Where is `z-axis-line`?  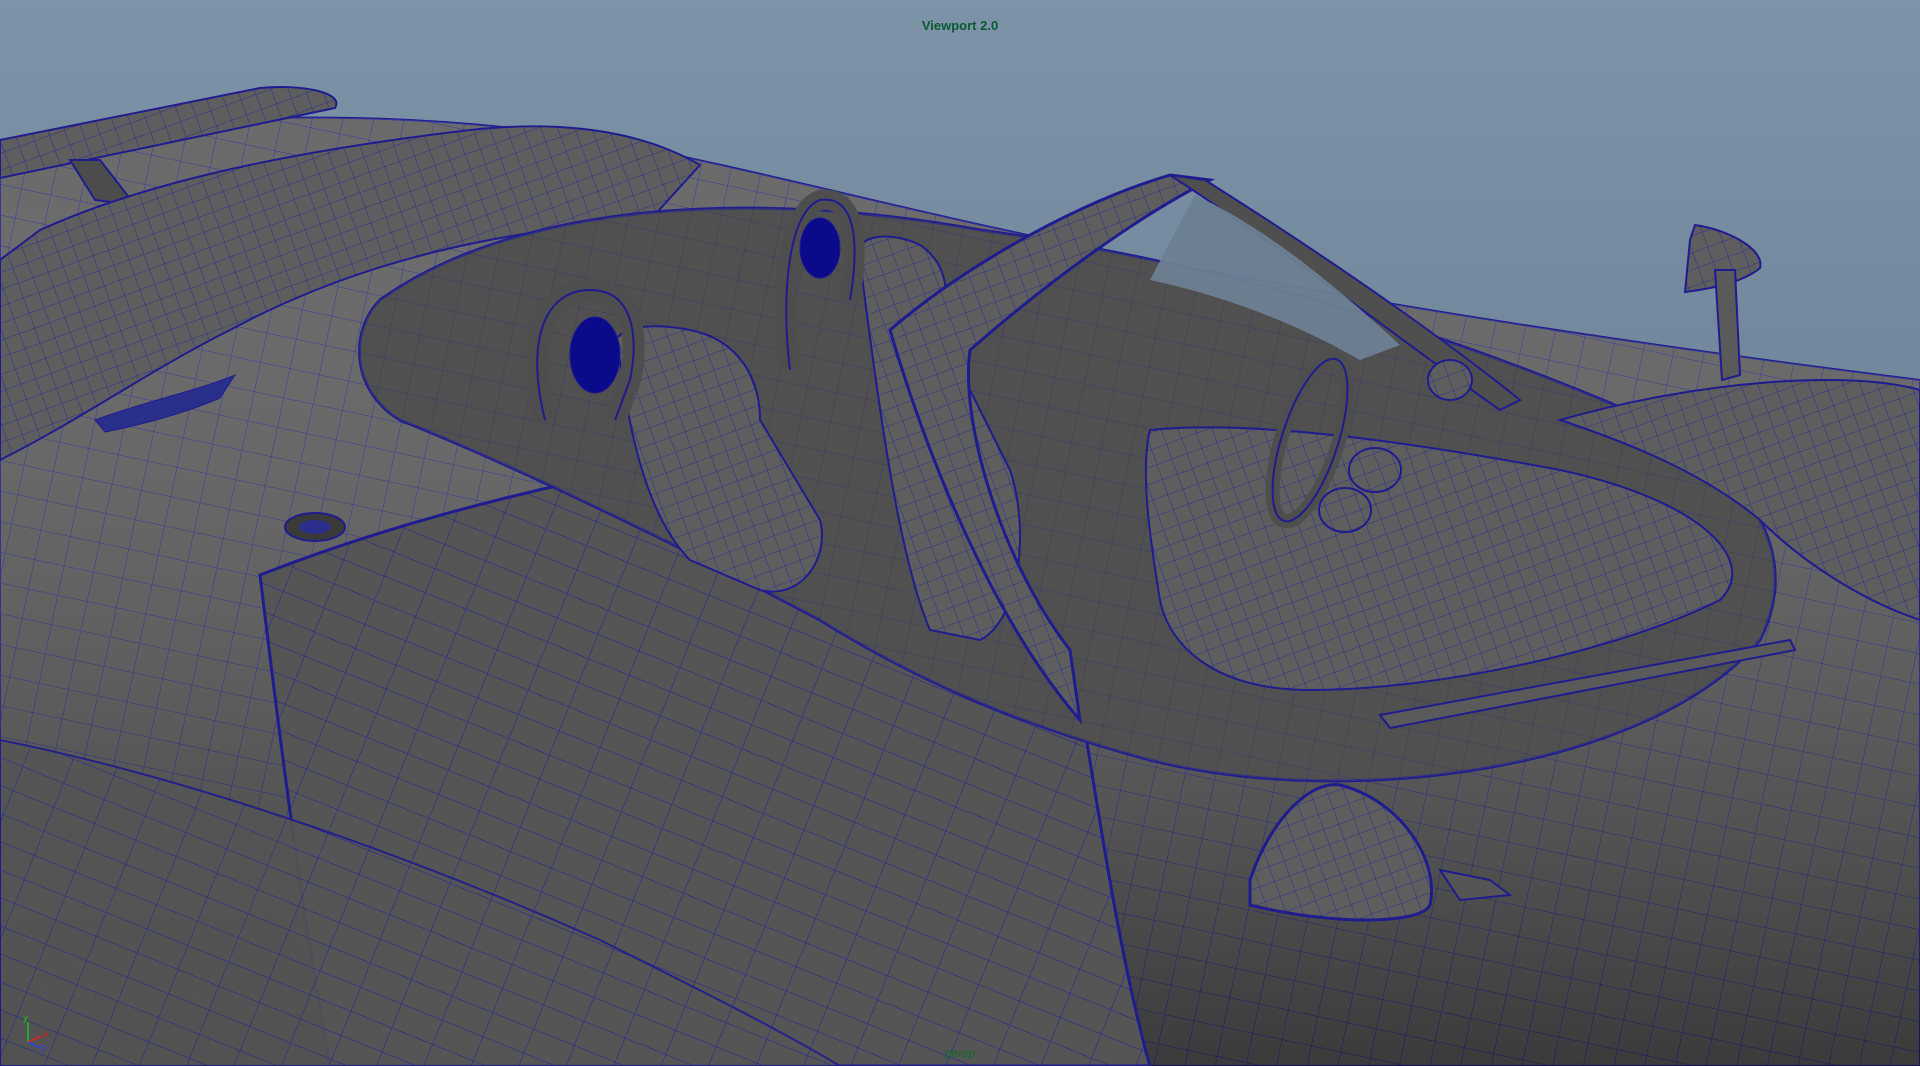
z-axis-line is located at coordinates (34, 1045).